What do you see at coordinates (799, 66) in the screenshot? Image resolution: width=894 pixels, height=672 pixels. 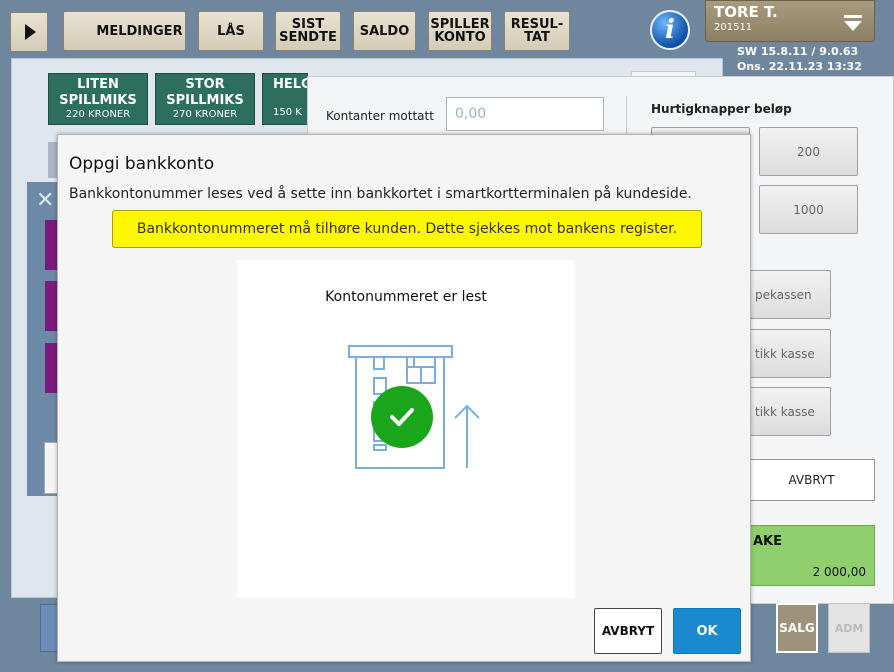 I see `datetime-text: Ons. 22.11.23 13:32` at bounding box center [799, 66].